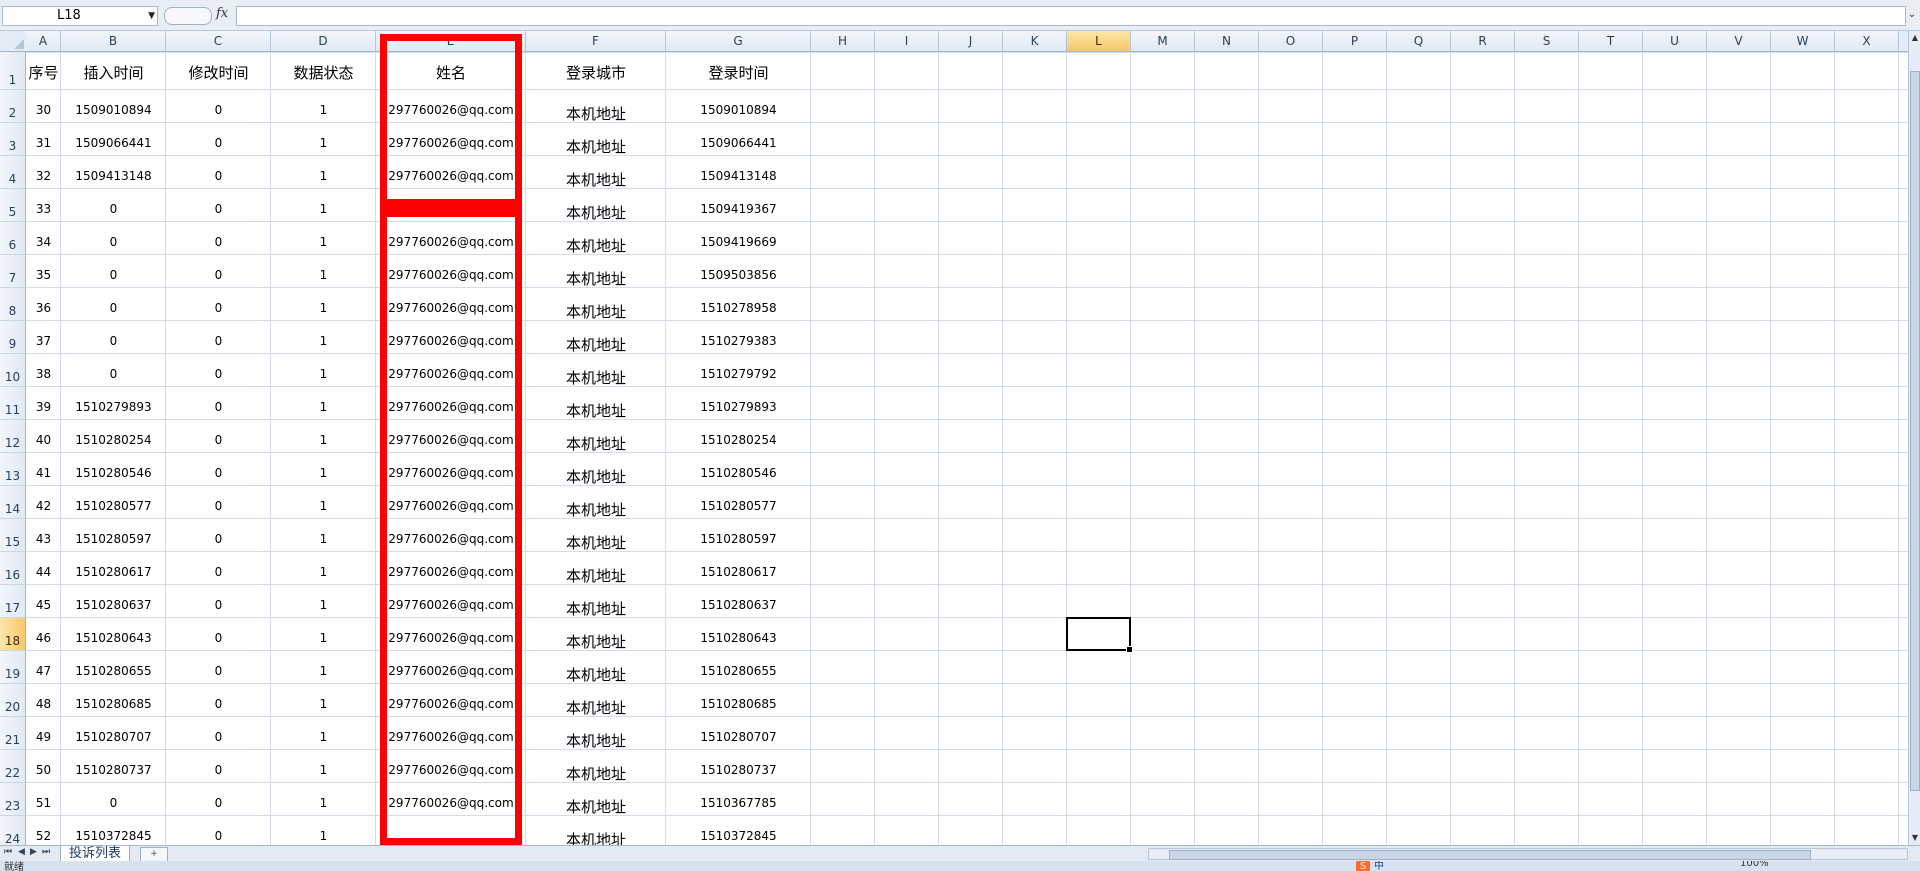 This screenshot has width=1920, height=871. I want to click on id-cell: 44, so click(43, 572).